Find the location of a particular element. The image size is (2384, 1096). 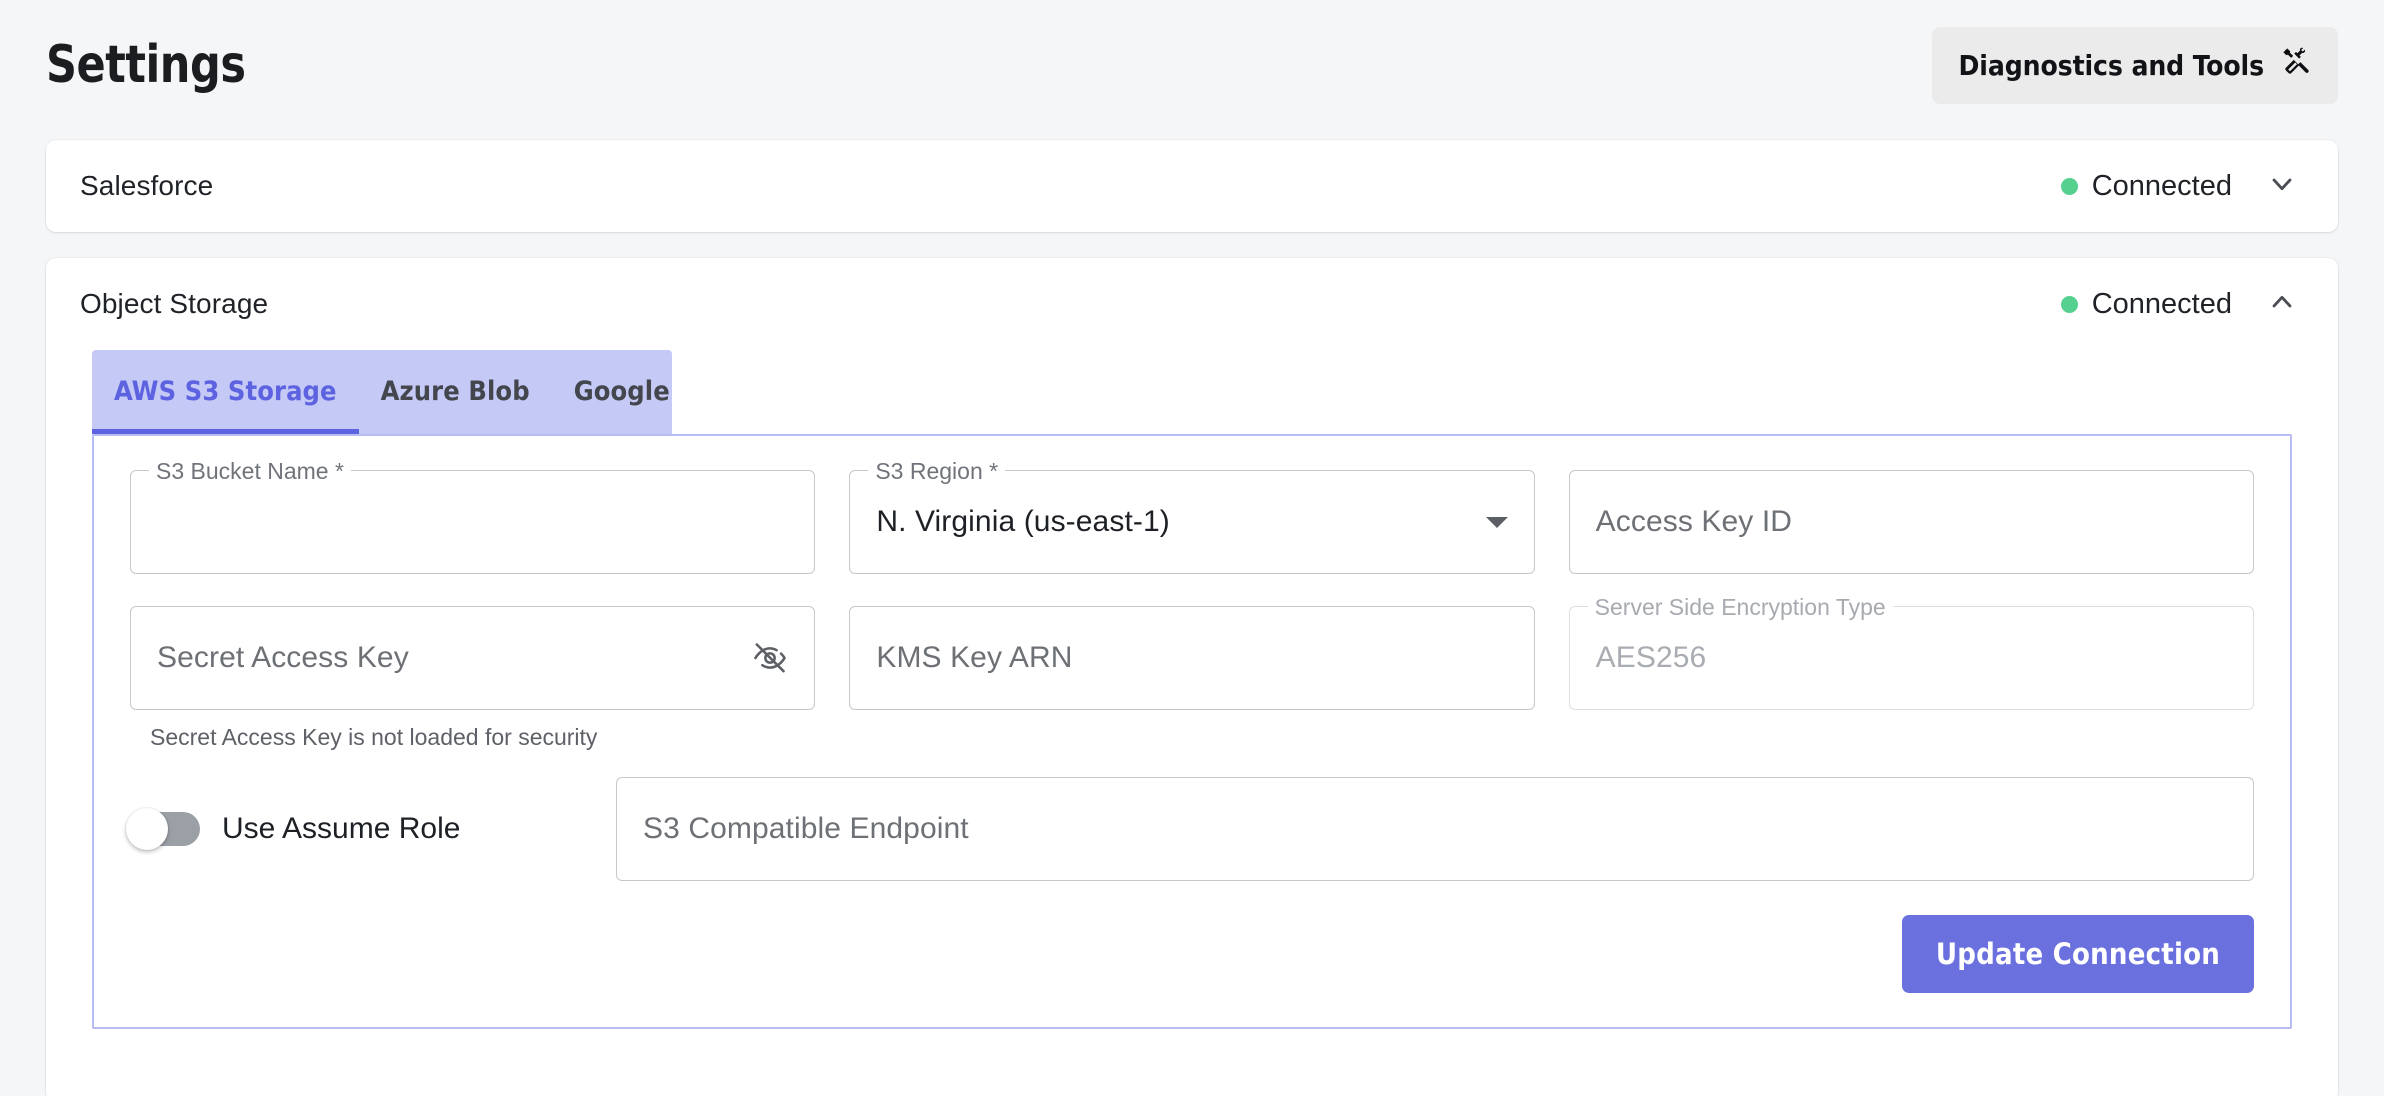

tab-azure-blob: Azure Blob is located at coordinates (455, 392).